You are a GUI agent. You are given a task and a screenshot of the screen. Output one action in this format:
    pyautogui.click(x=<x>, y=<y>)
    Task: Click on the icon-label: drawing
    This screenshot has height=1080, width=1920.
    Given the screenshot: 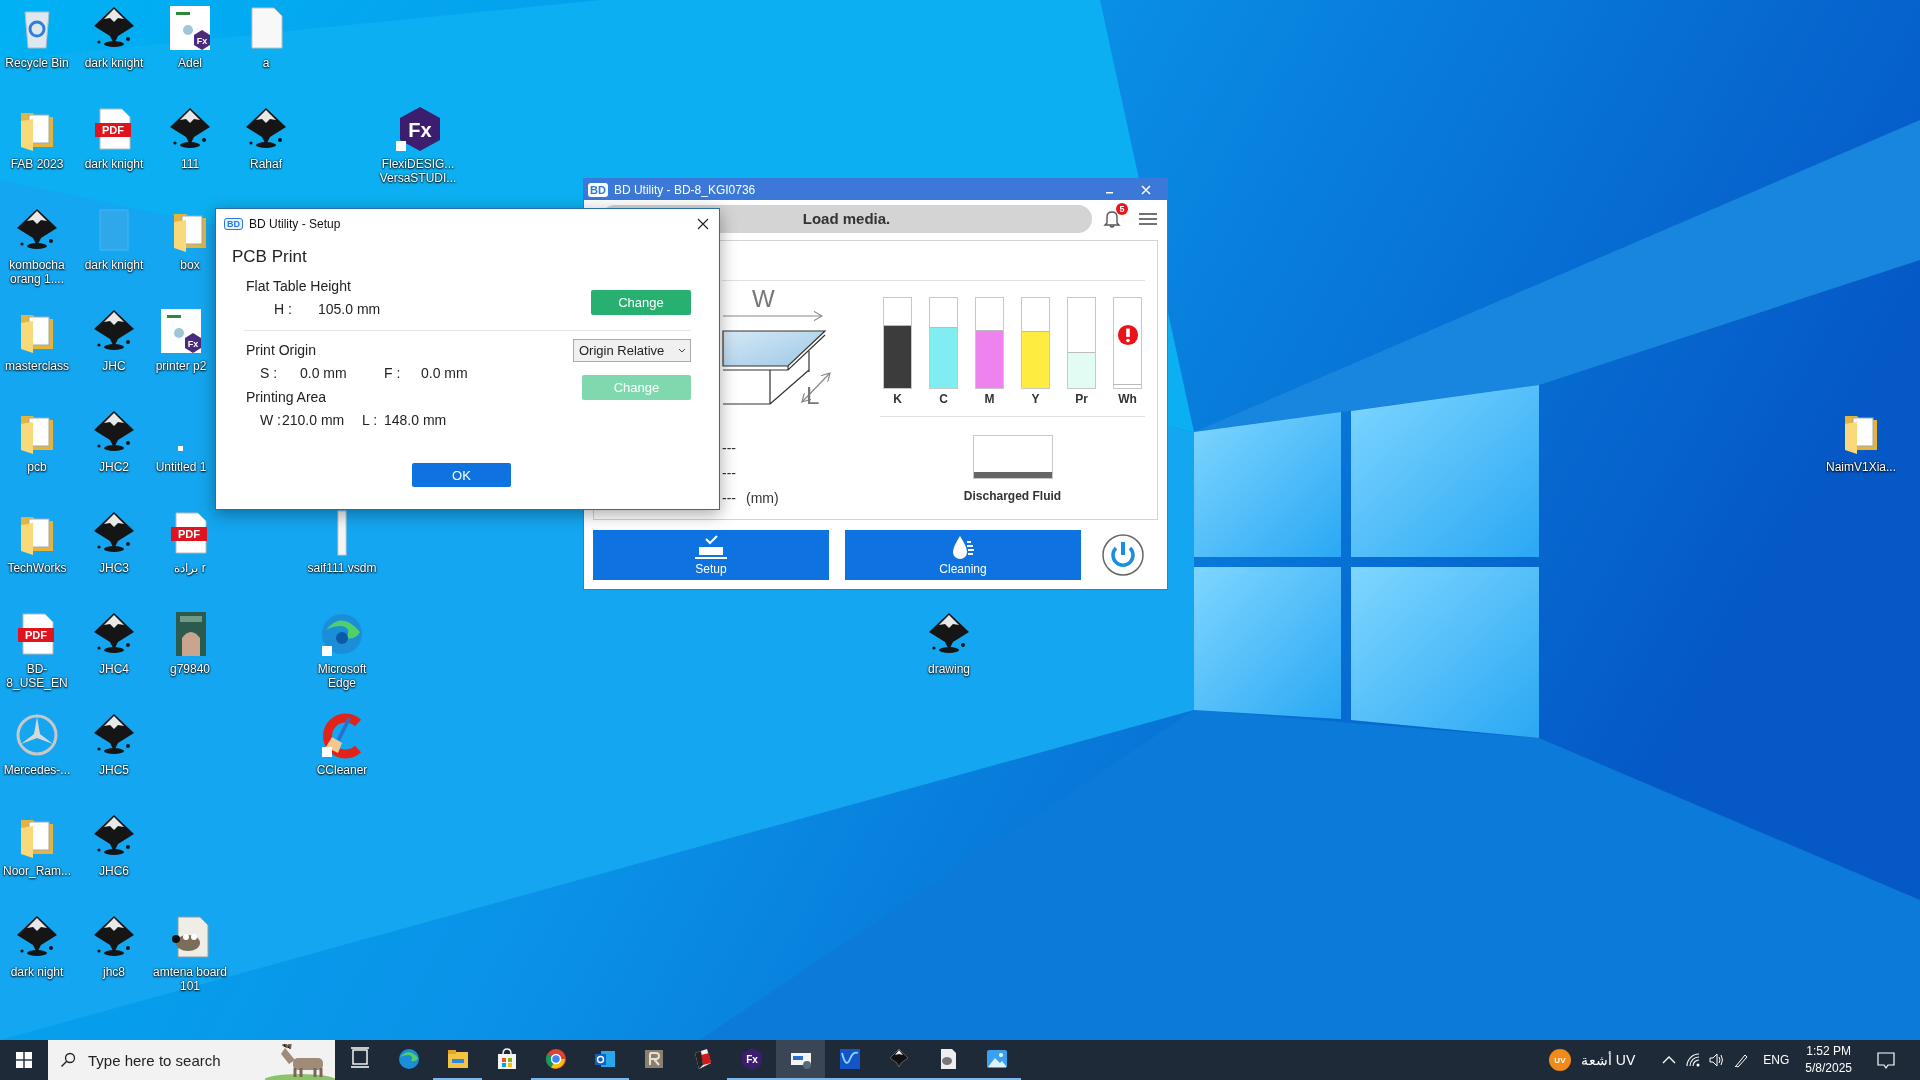 What is the action you would take?
    pyautogui.click(x=949, y=669)
    